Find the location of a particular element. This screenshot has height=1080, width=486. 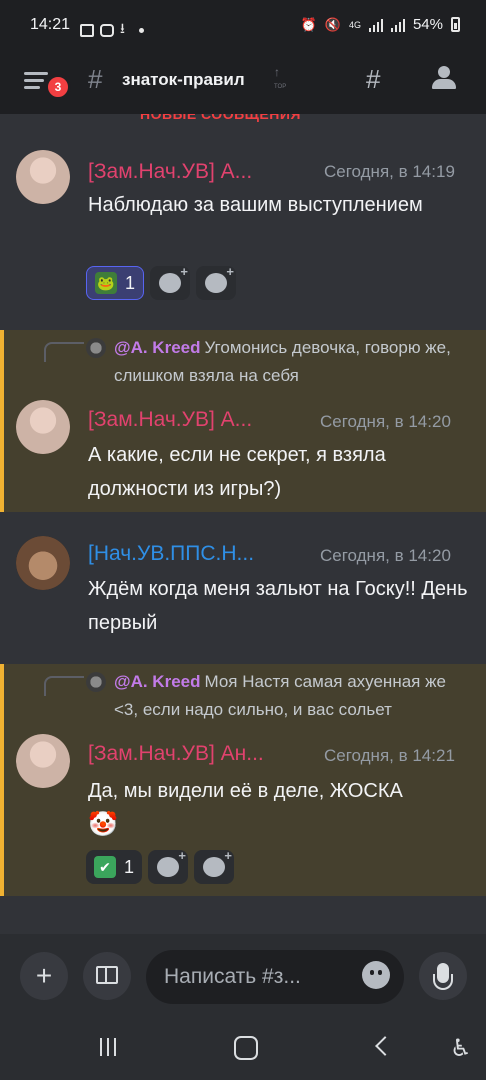

members-icon is located at coordinates (445, 79).